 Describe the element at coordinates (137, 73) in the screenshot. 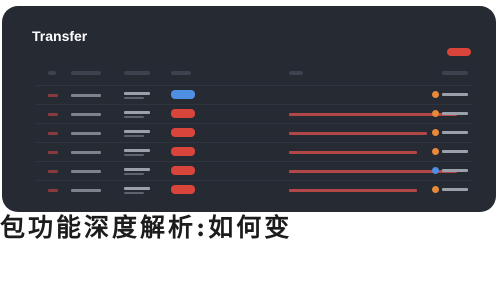

I see `column-header-description` at that location.